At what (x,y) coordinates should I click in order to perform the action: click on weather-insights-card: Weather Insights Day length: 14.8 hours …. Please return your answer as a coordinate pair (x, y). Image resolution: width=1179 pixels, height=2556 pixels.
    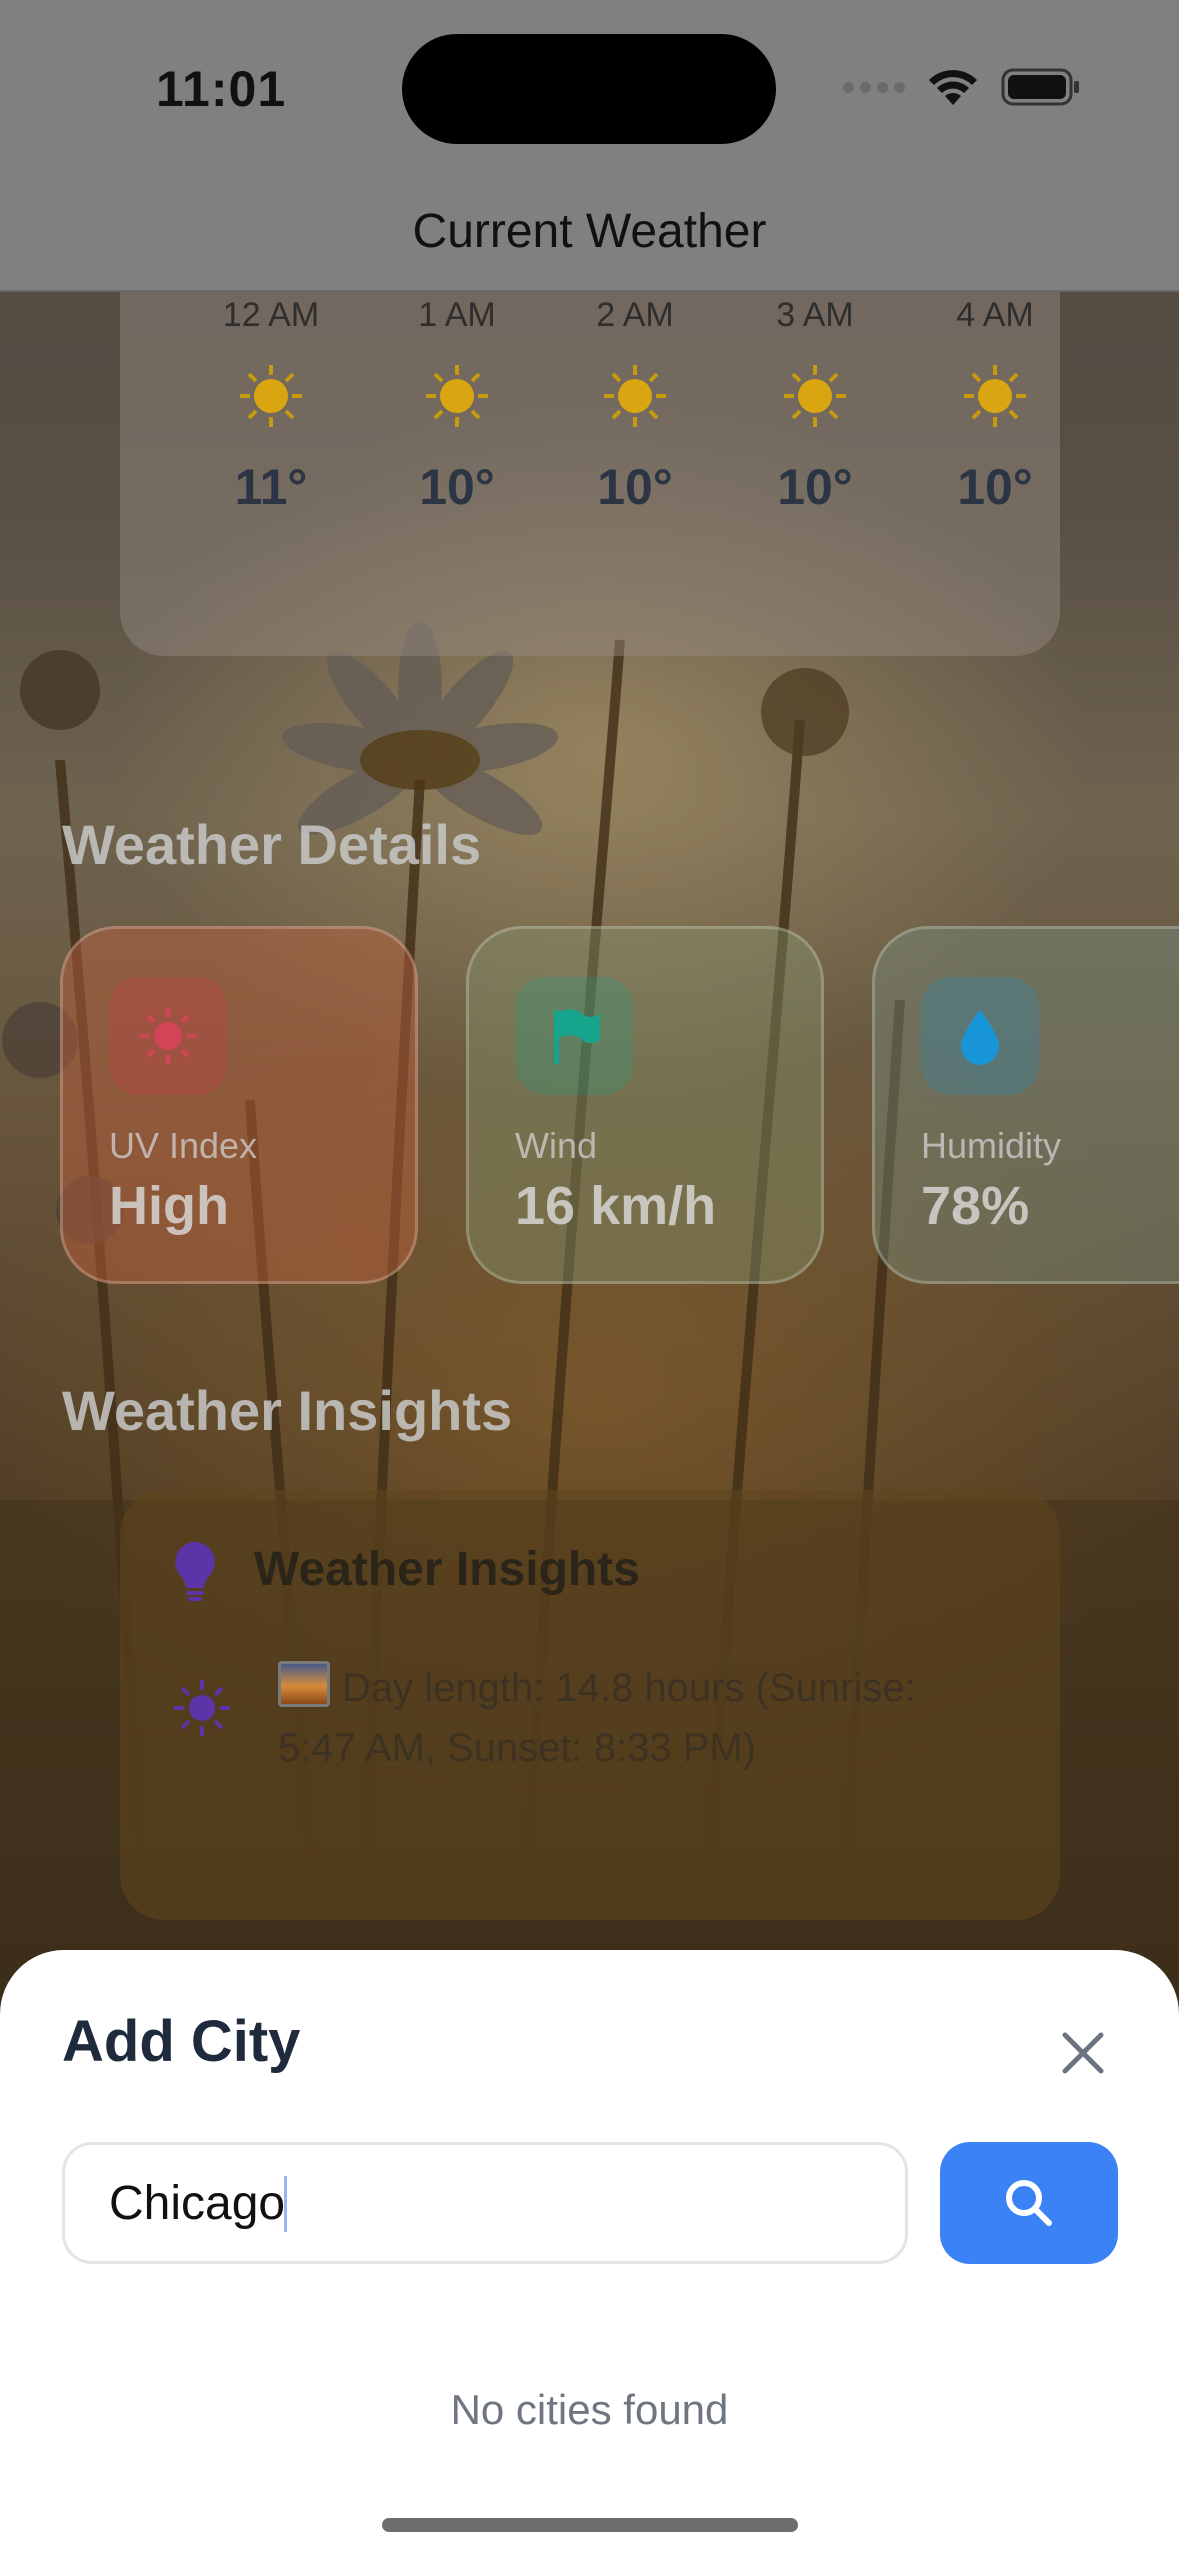
    Looking at the image, I should click on (590, 1705).